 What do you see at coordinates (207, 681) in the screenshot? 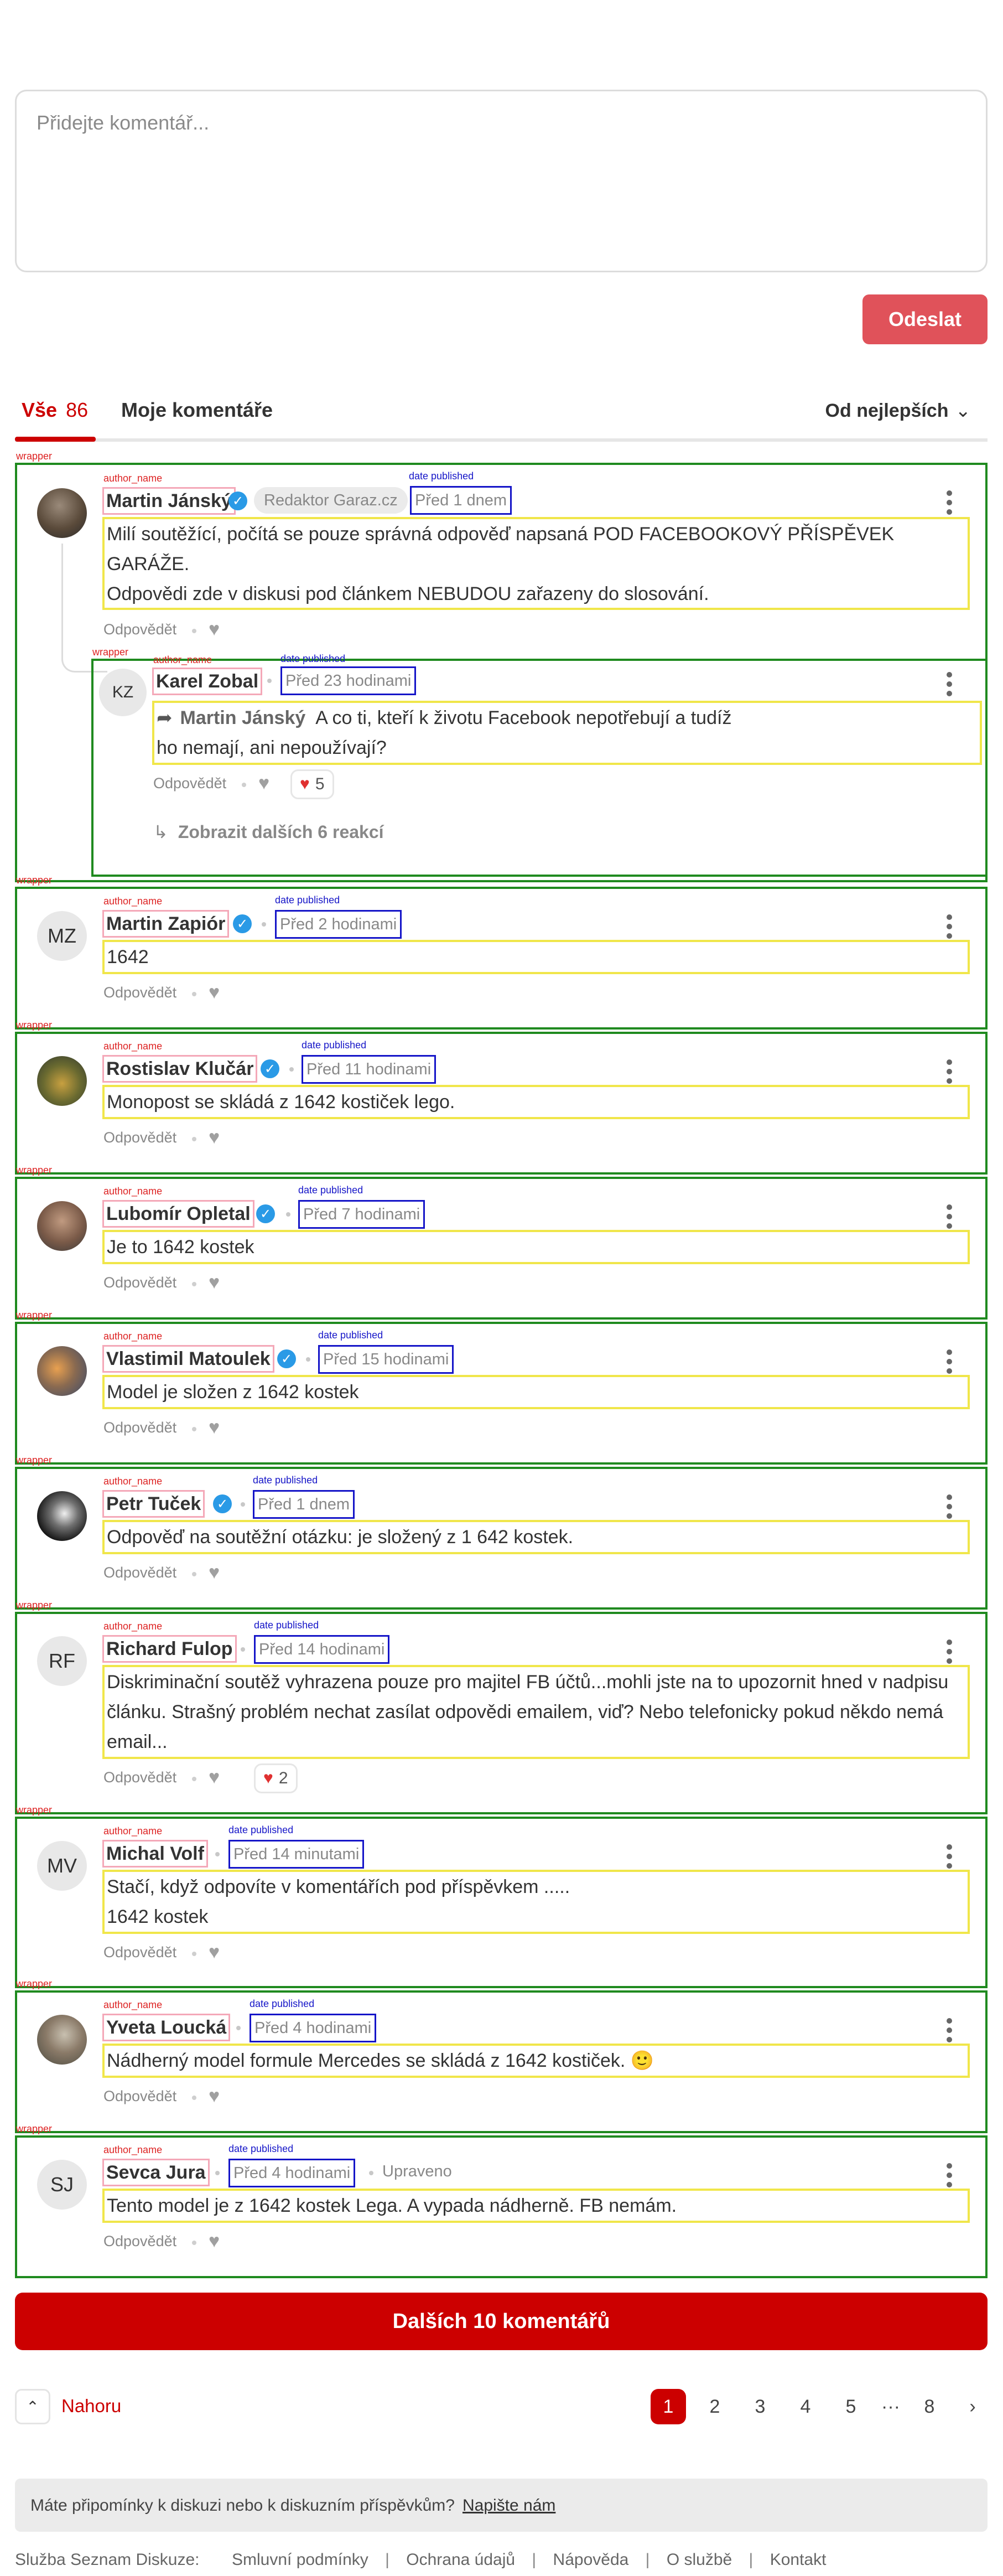
I see `author-name: Karel Zobal` at bounding box center [207, 681].